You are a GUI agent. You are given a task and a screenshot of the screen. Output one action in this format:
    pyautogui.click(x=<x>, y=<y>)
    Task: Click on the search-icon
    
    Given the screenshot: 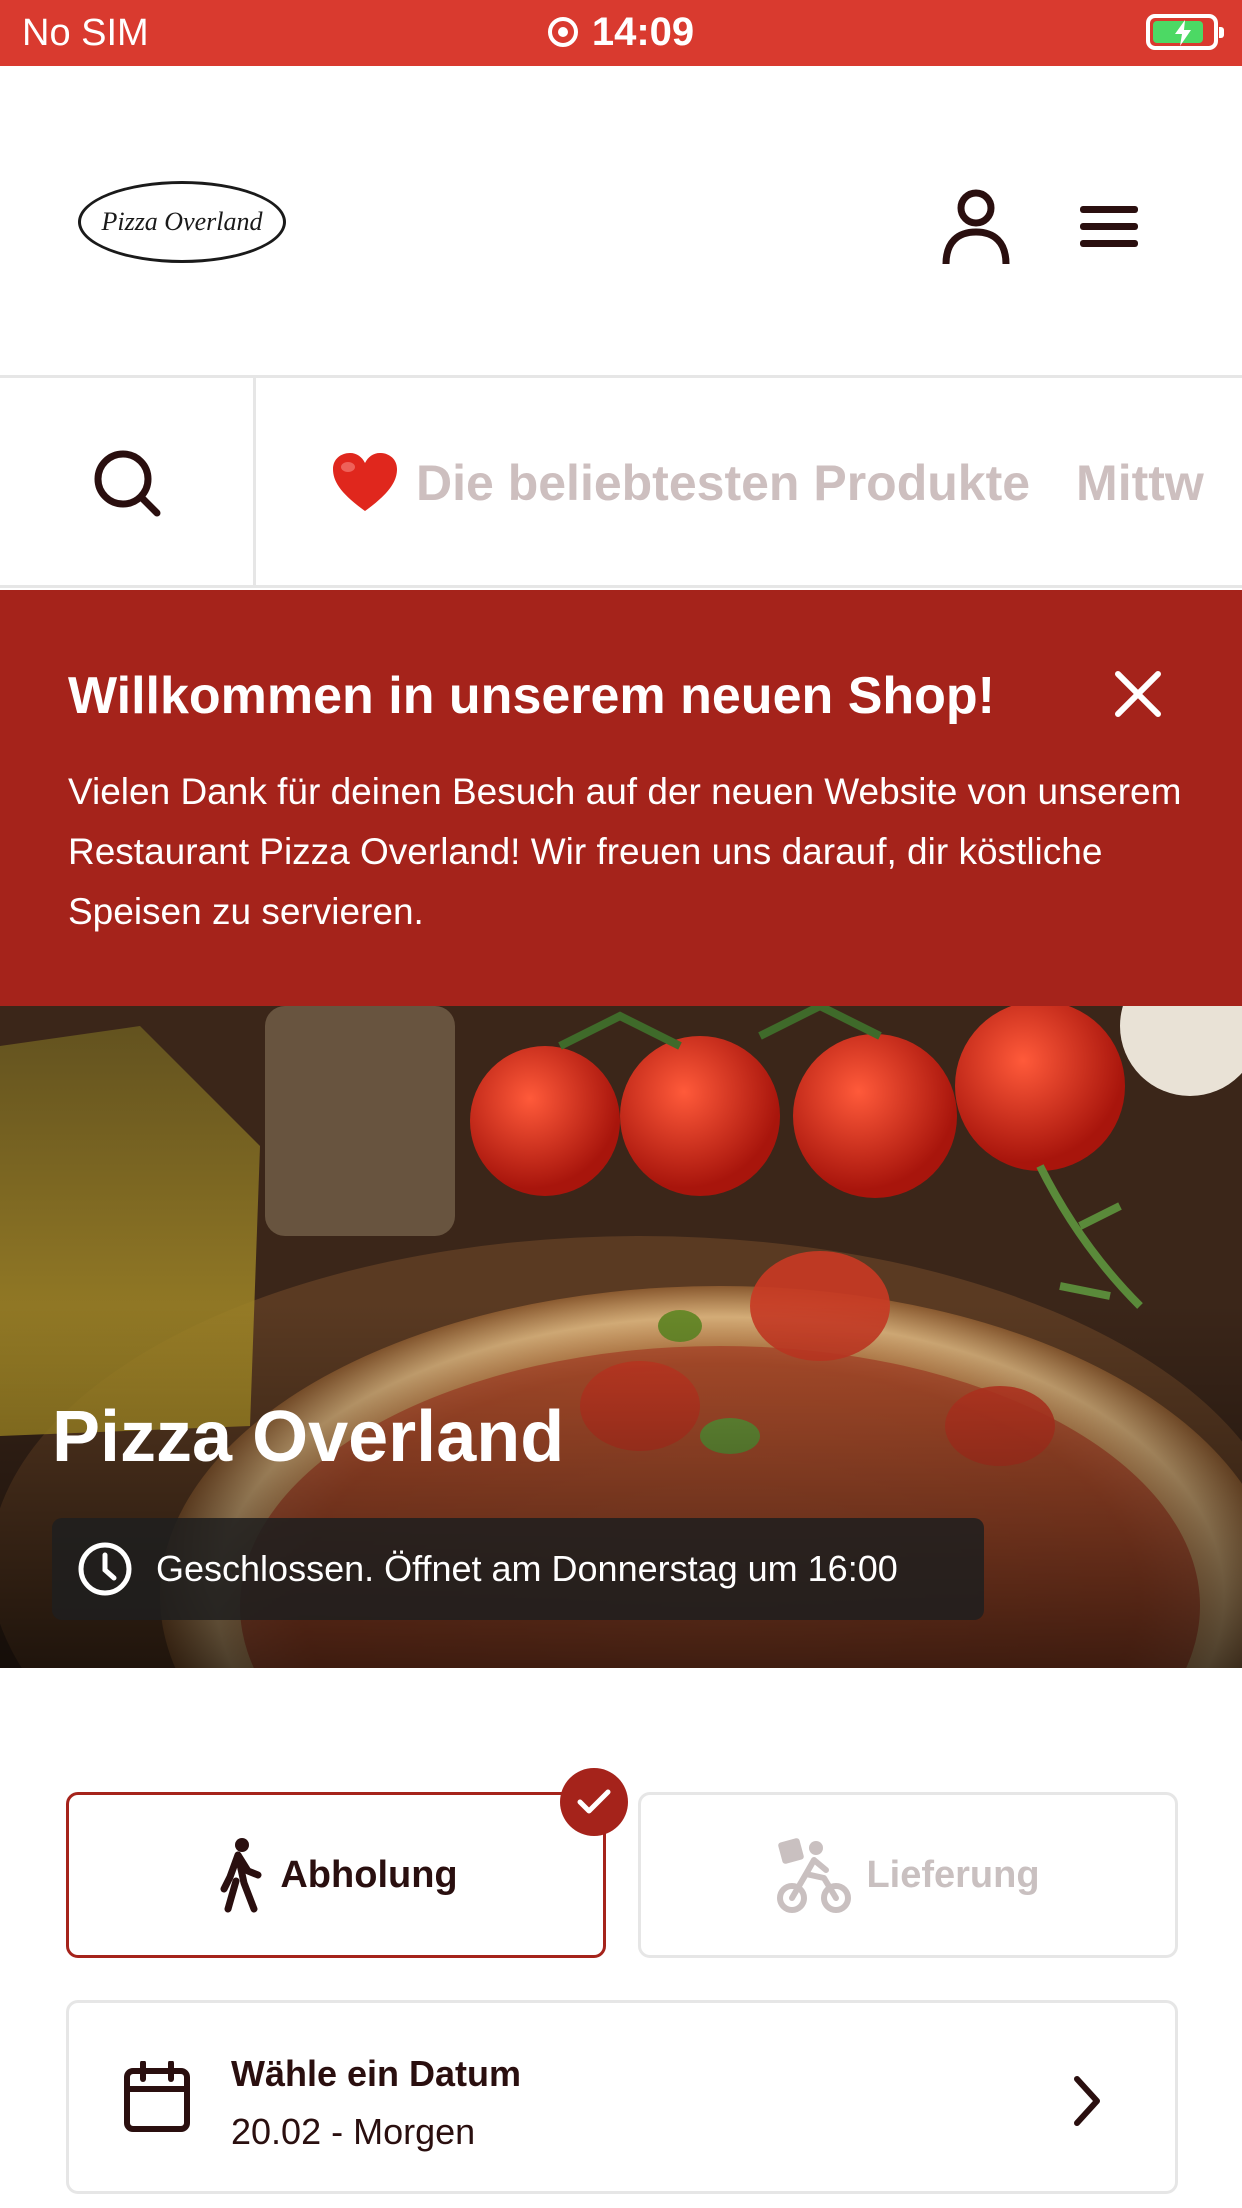 What is the action you would take?
    pyautogui.click(x=127, y=483)
    